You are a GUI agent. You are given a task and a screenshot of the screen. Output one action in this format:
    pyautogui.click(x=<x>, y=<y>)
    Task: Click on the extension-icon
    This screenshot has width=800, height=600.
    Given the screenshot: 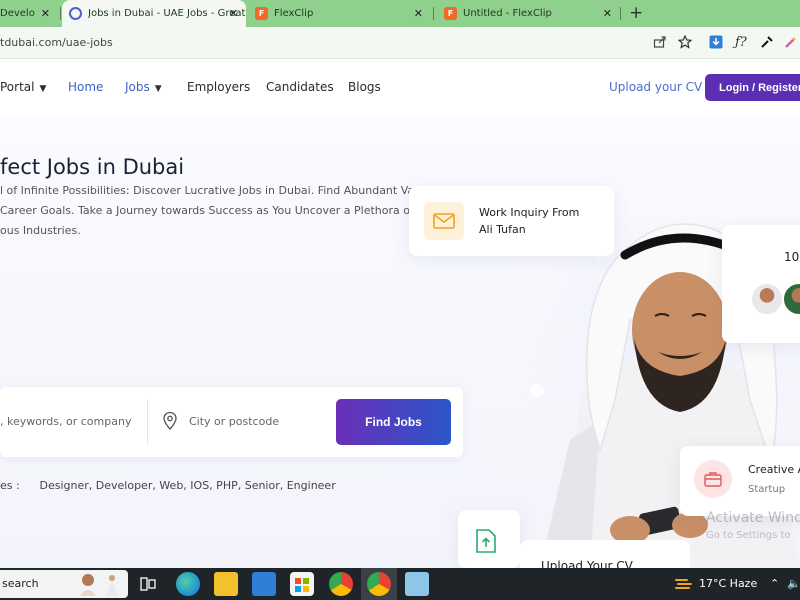 What is the action you would take?
    pyautogui.click(x=791, y=42)
    